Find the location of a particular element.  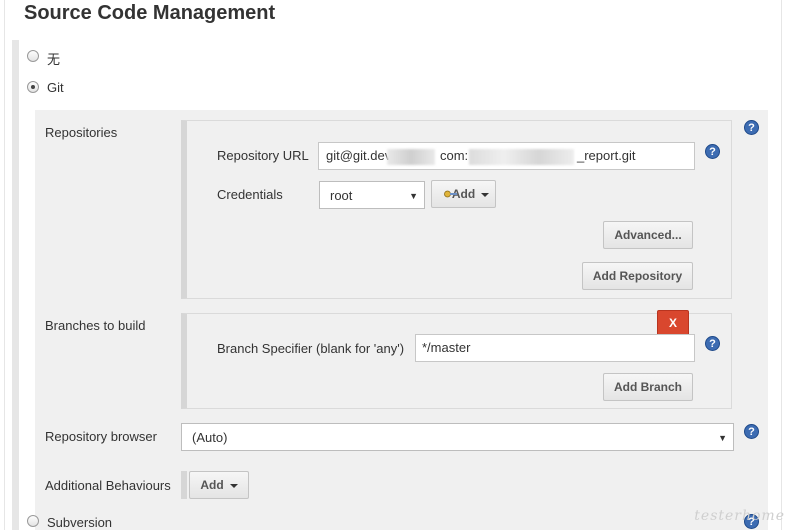

scm-subversion-radio is located at coordinates (33, 521).